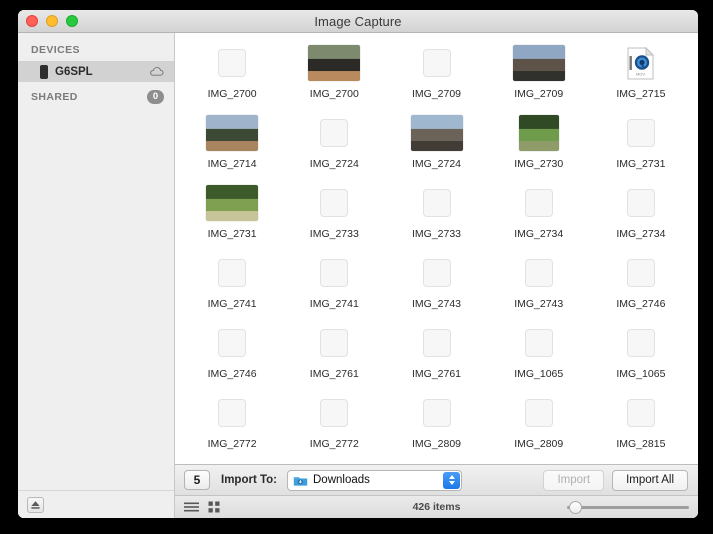 The image size is (713, 534). What do you see at coordinates (55, 50) in the screenshot?
I see `sidebar-devices-header: DEVICES` at bounding box center [55, 50].